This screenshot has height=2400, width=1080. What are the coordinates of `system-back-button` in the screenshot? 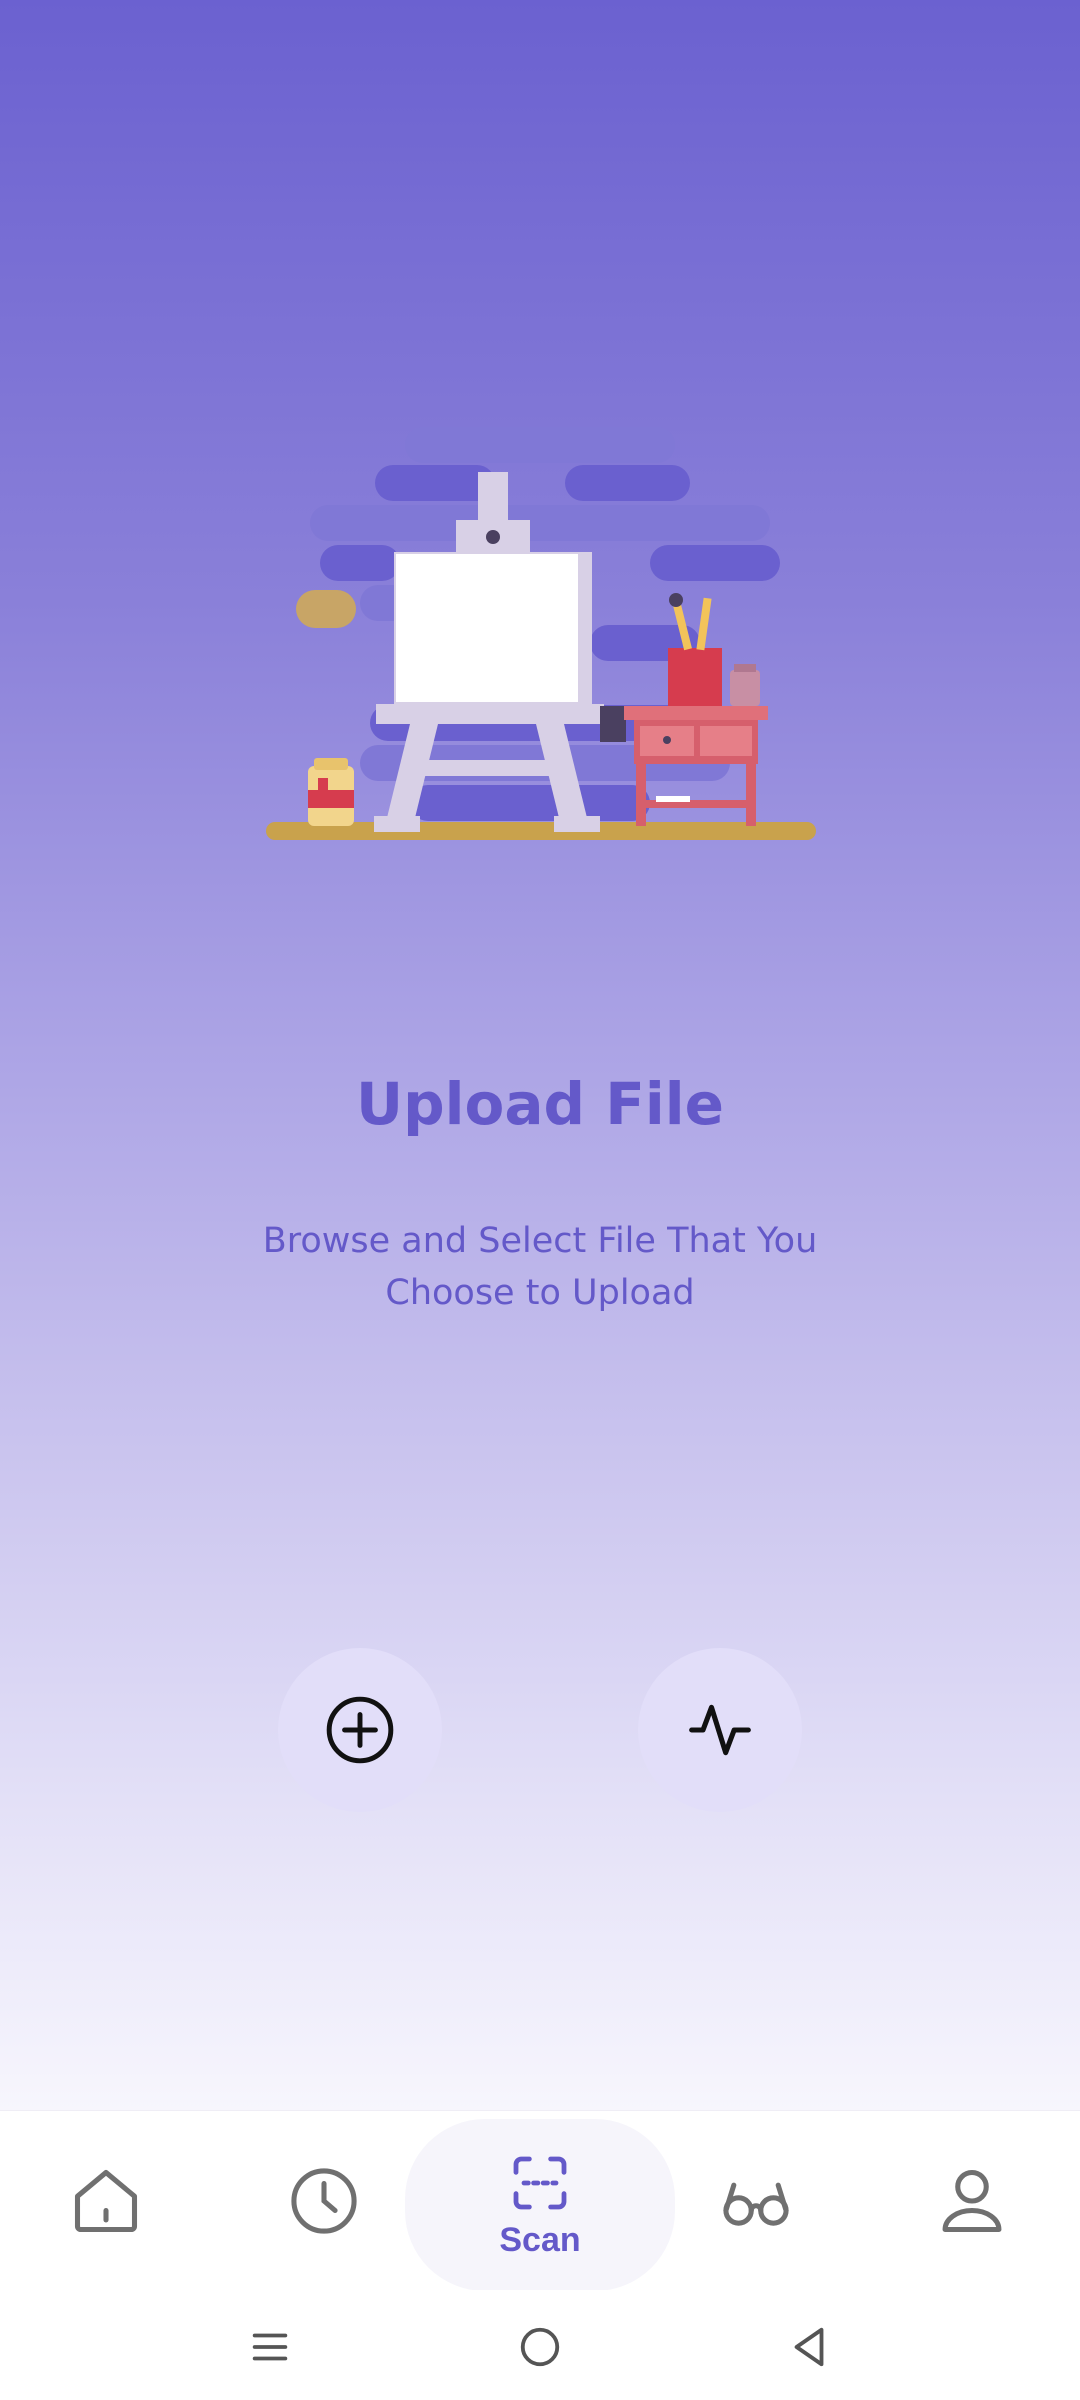 It's located at (810, 2347).